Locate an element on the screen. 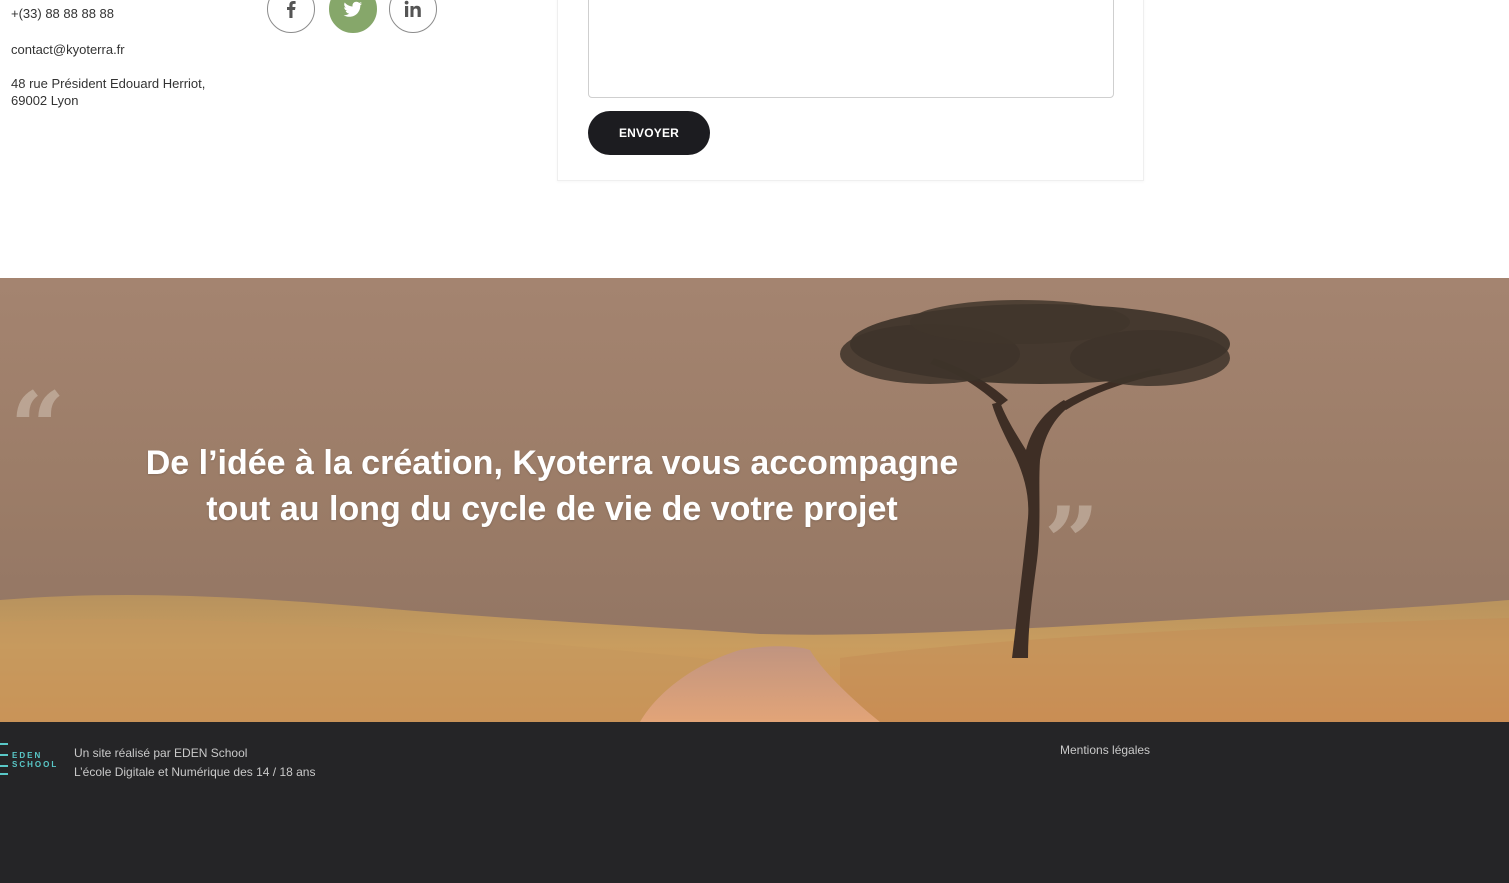 This screenshot has width=1509, height=883. eden-school-logo: EDEN SCHOOL is located at coordinates (31, 760).